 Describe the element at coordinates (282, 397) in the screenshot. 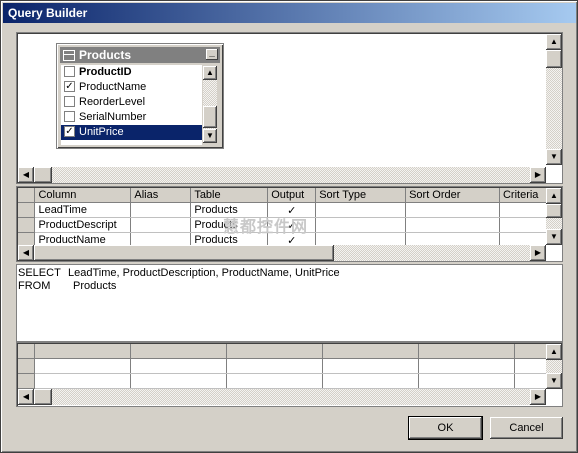

I see `results-hscroll-track` at that location.